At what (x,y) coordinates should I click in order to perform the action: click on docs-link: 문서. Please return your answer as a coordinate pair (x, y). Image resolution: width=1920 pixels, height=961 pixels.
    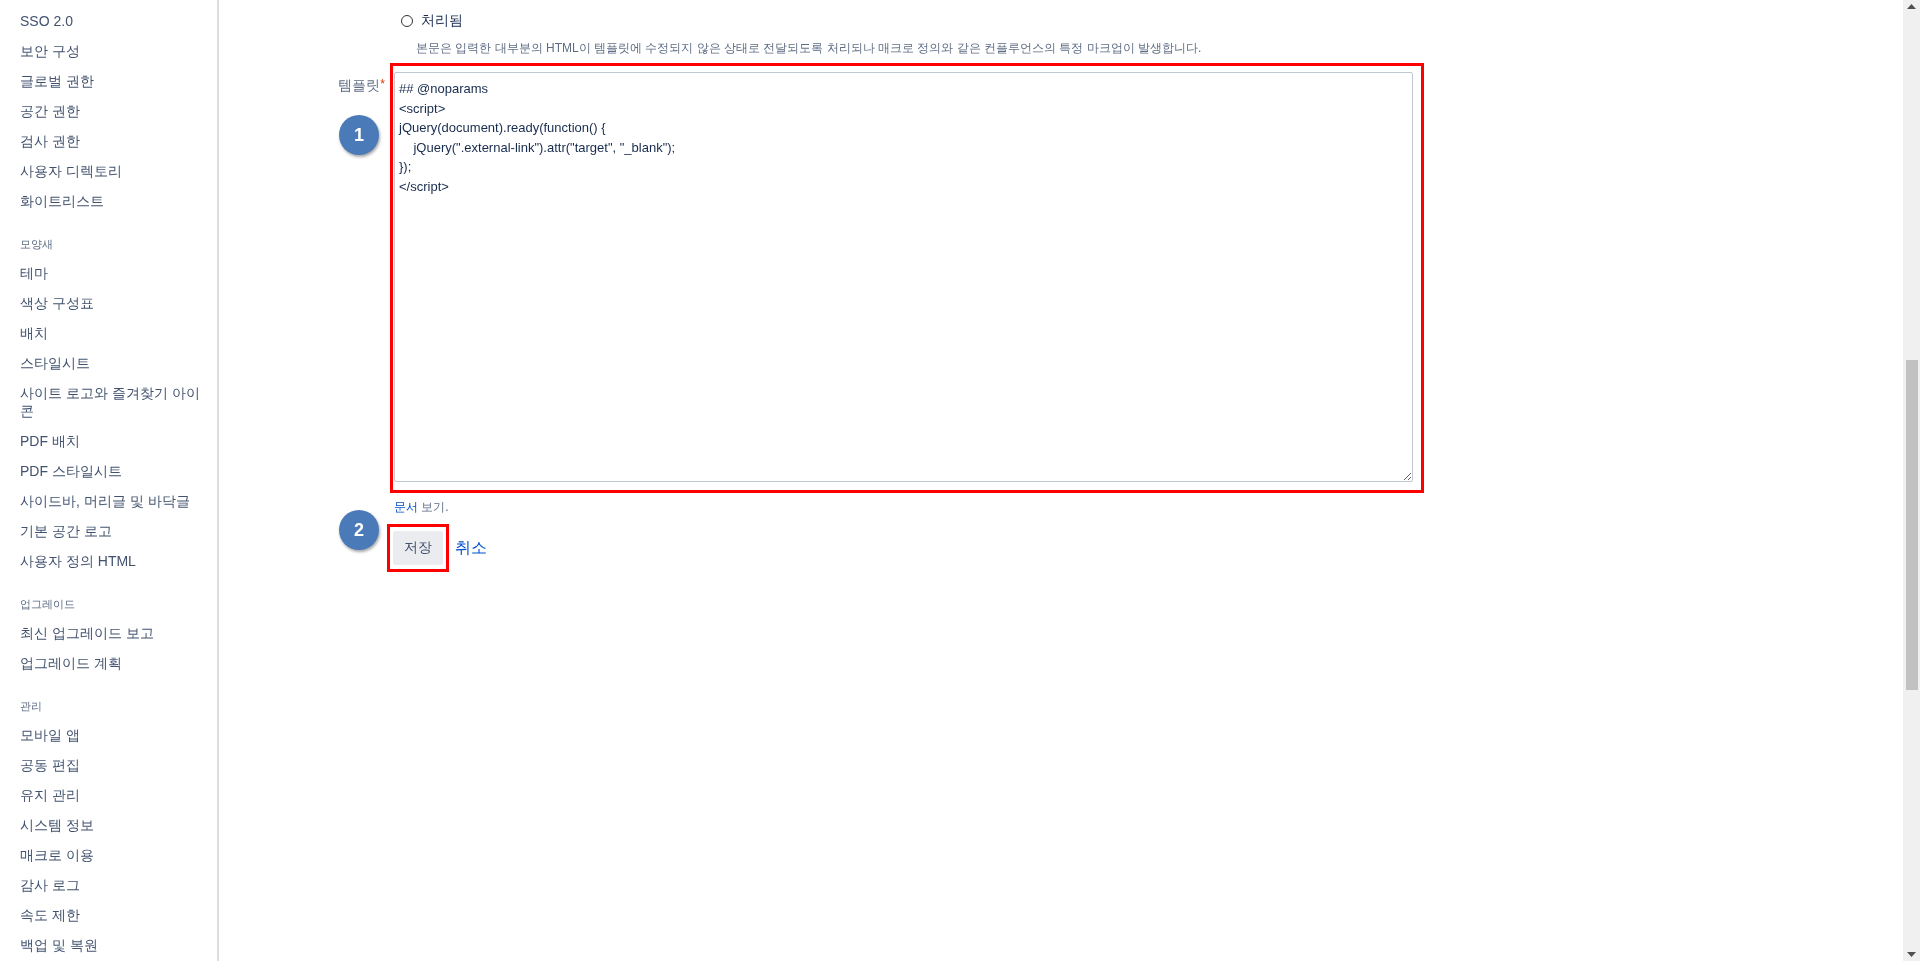
    Looking at the image, I should click on (406, 507).